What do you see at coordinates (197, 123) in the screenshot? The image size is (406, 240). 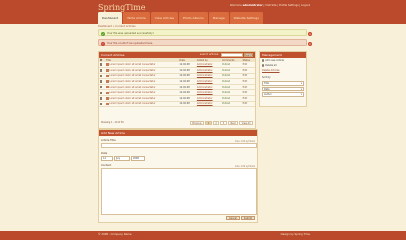 I see `prev-page-button: Previous` at bounding box center [197, 123].